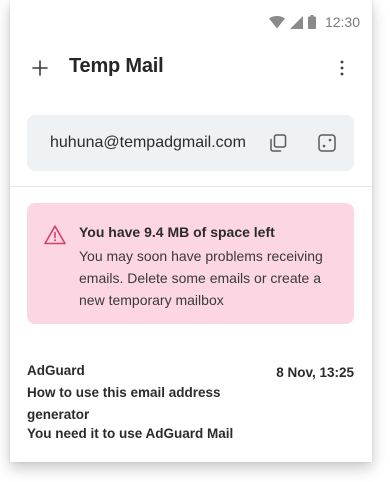 This screenshot has height=482, width=390. I want to click on status-icons: 12:30, so click(314, 22).